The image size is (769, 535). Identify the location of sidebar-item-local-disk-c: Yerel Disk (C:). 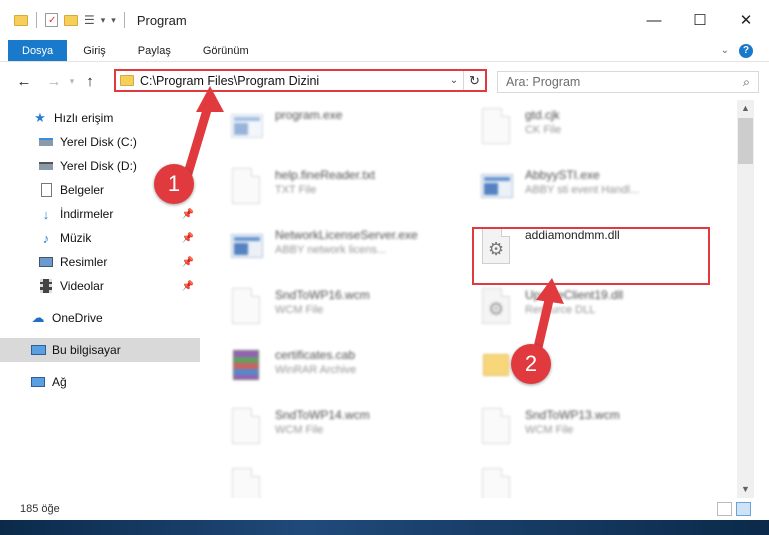
(100, 142).